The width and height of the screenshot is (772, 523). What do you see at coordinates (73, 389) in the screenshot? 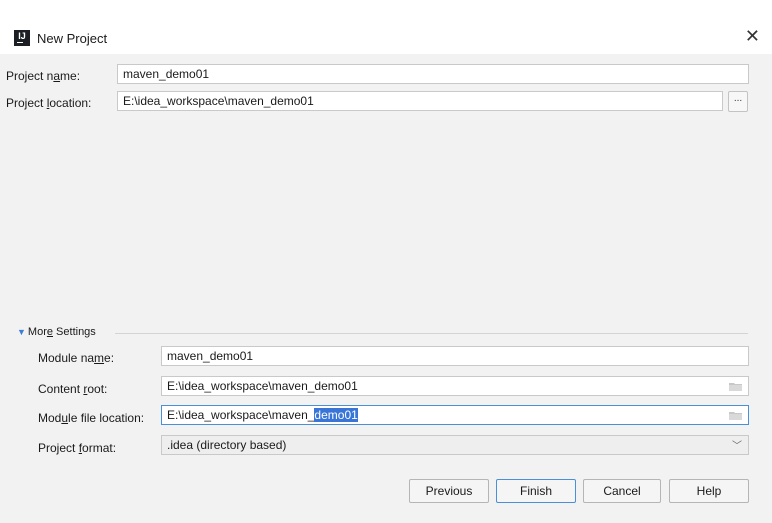
I see `content-root-label: Content root:` at bounding box center [73, 389].